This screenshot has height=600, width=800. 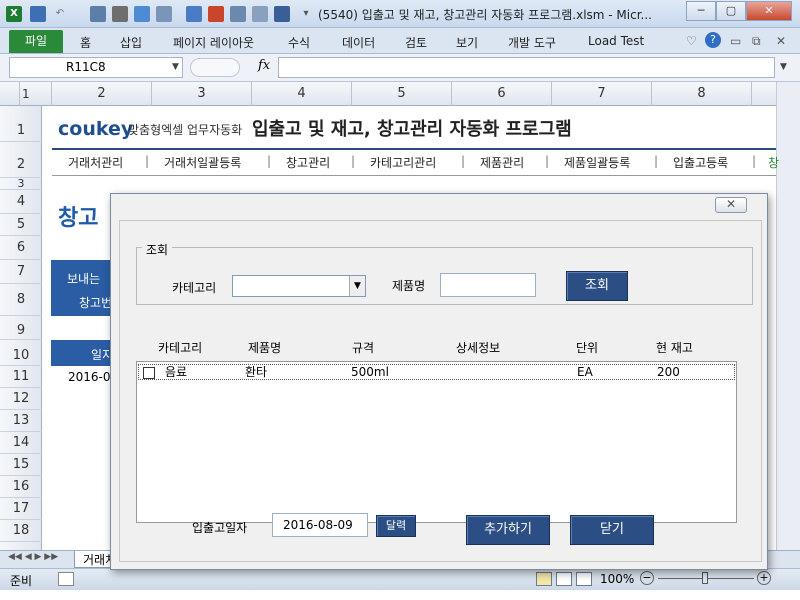 I want to click on customize-icon: ▾, so click(x=306, y=14).